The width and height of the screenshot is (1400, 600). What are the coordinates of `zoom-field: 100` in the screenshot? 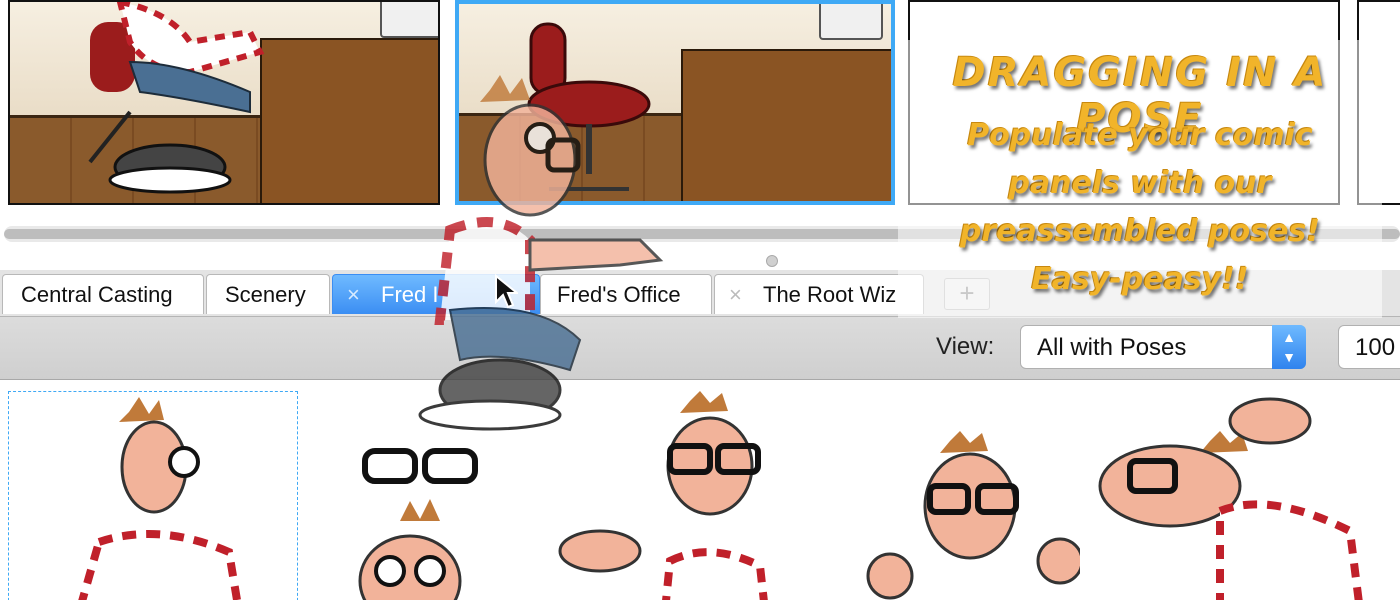 It's located at (1369, 347).